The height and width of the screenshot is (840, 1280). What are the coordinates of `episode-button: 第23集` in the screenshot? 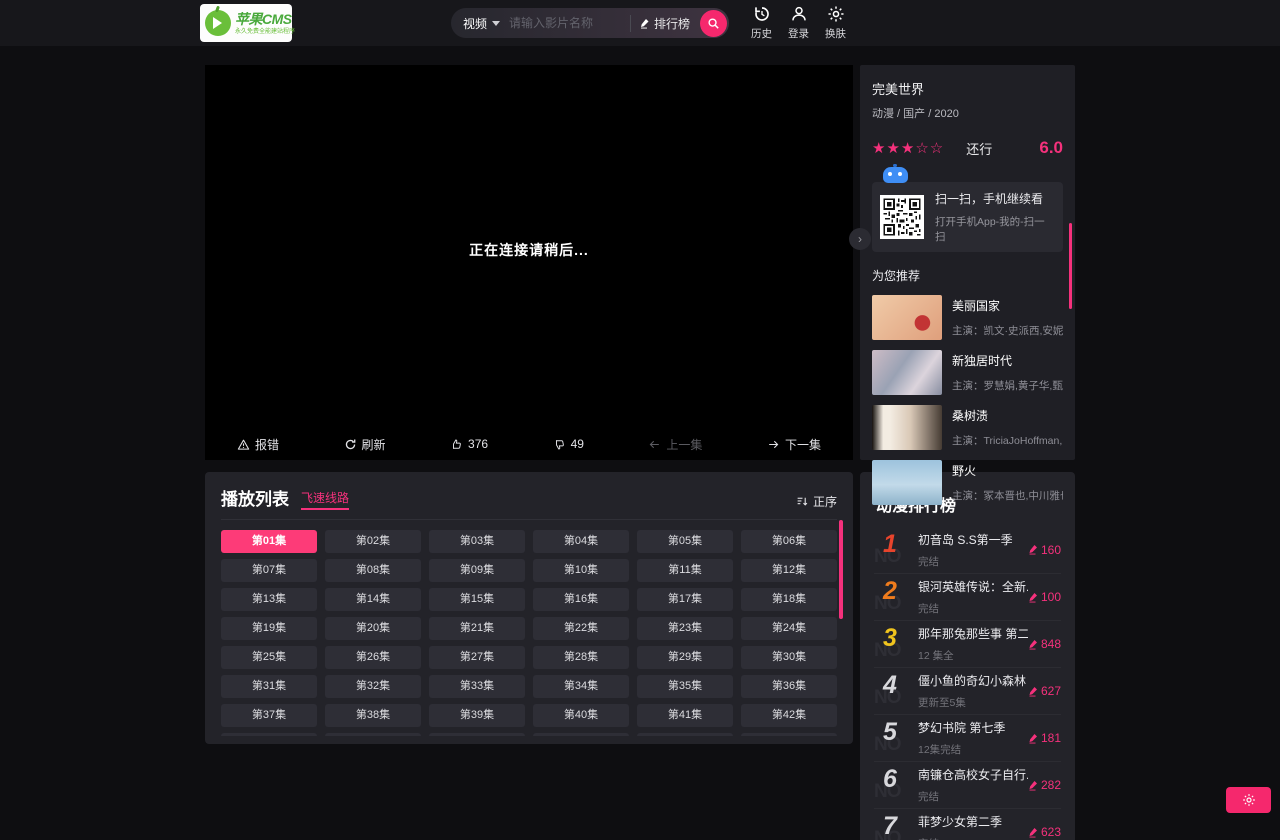 It's located at (685, 628).